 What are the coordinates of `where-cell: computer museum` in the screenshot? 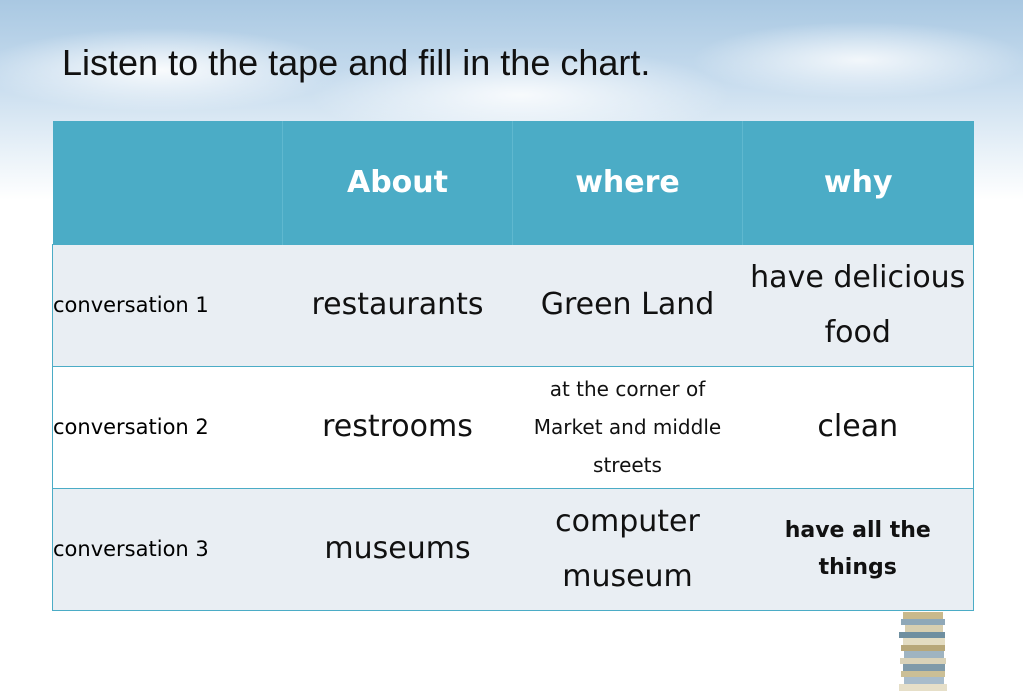 It's located at (627, 549).